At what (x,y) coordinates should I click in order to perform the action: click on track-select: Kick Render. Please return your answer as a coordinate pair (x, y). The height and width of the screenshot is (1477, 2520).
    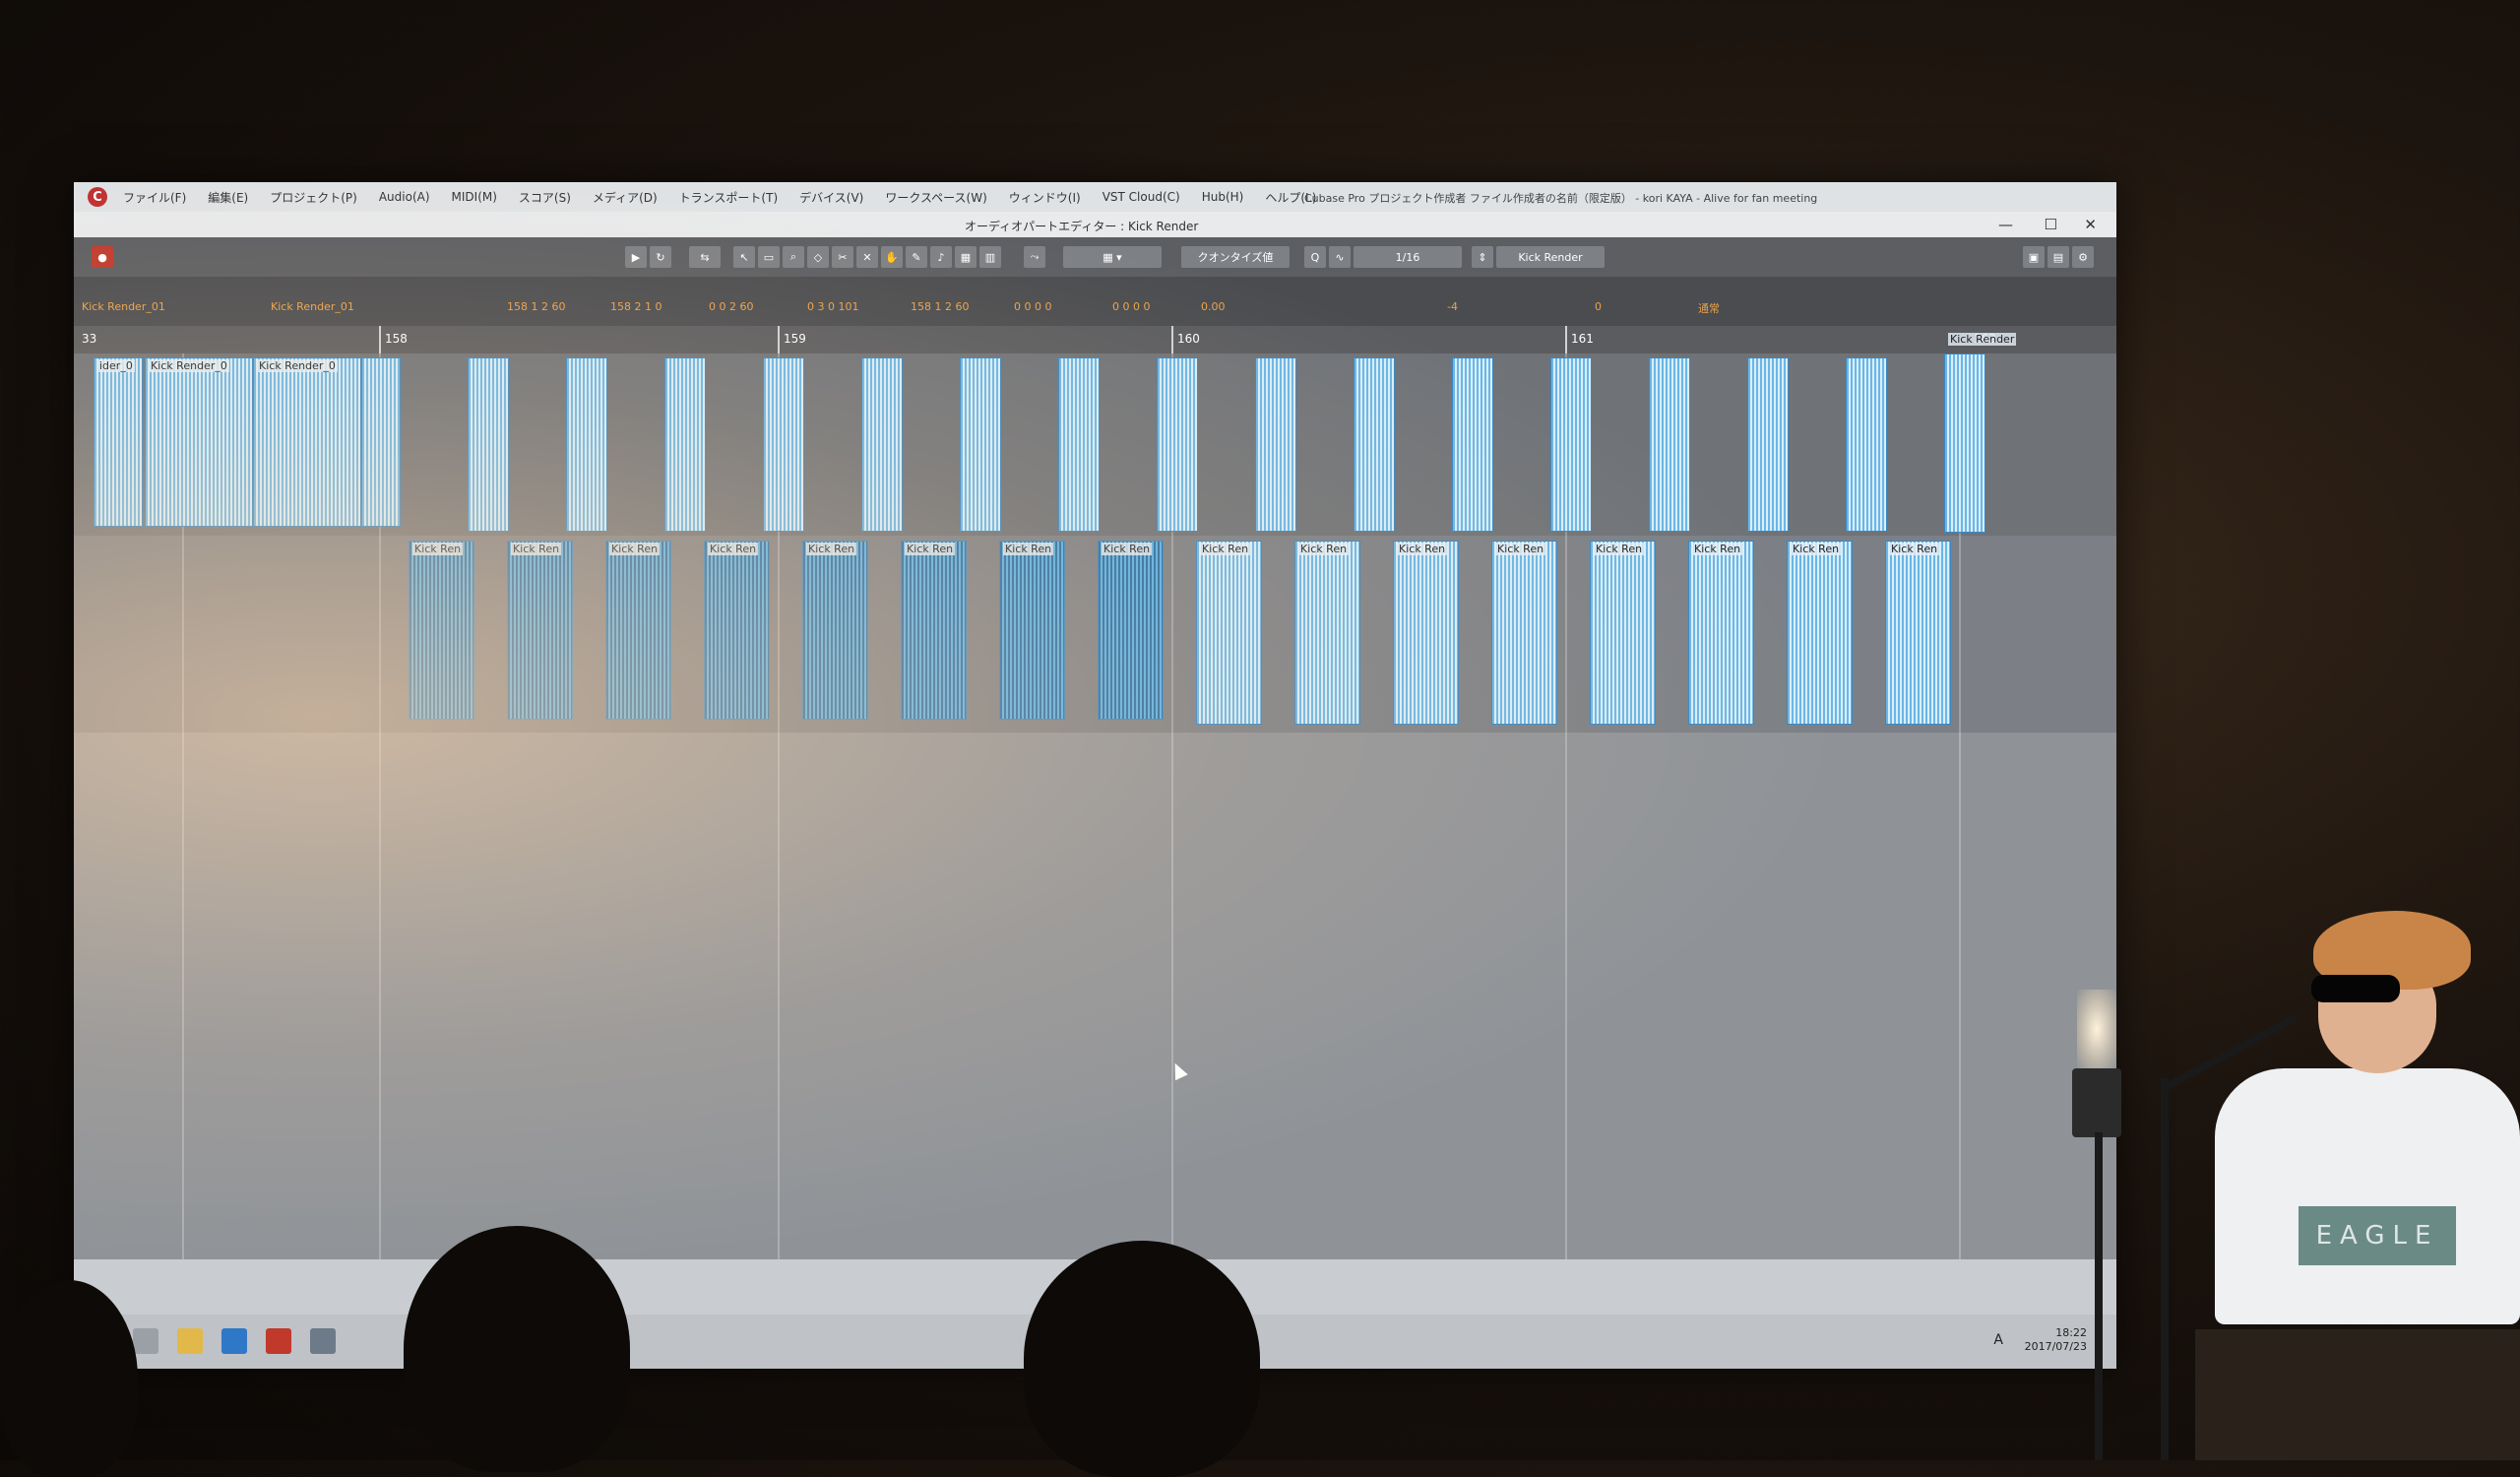
    Looking at the image, I should click on (1550, 257).